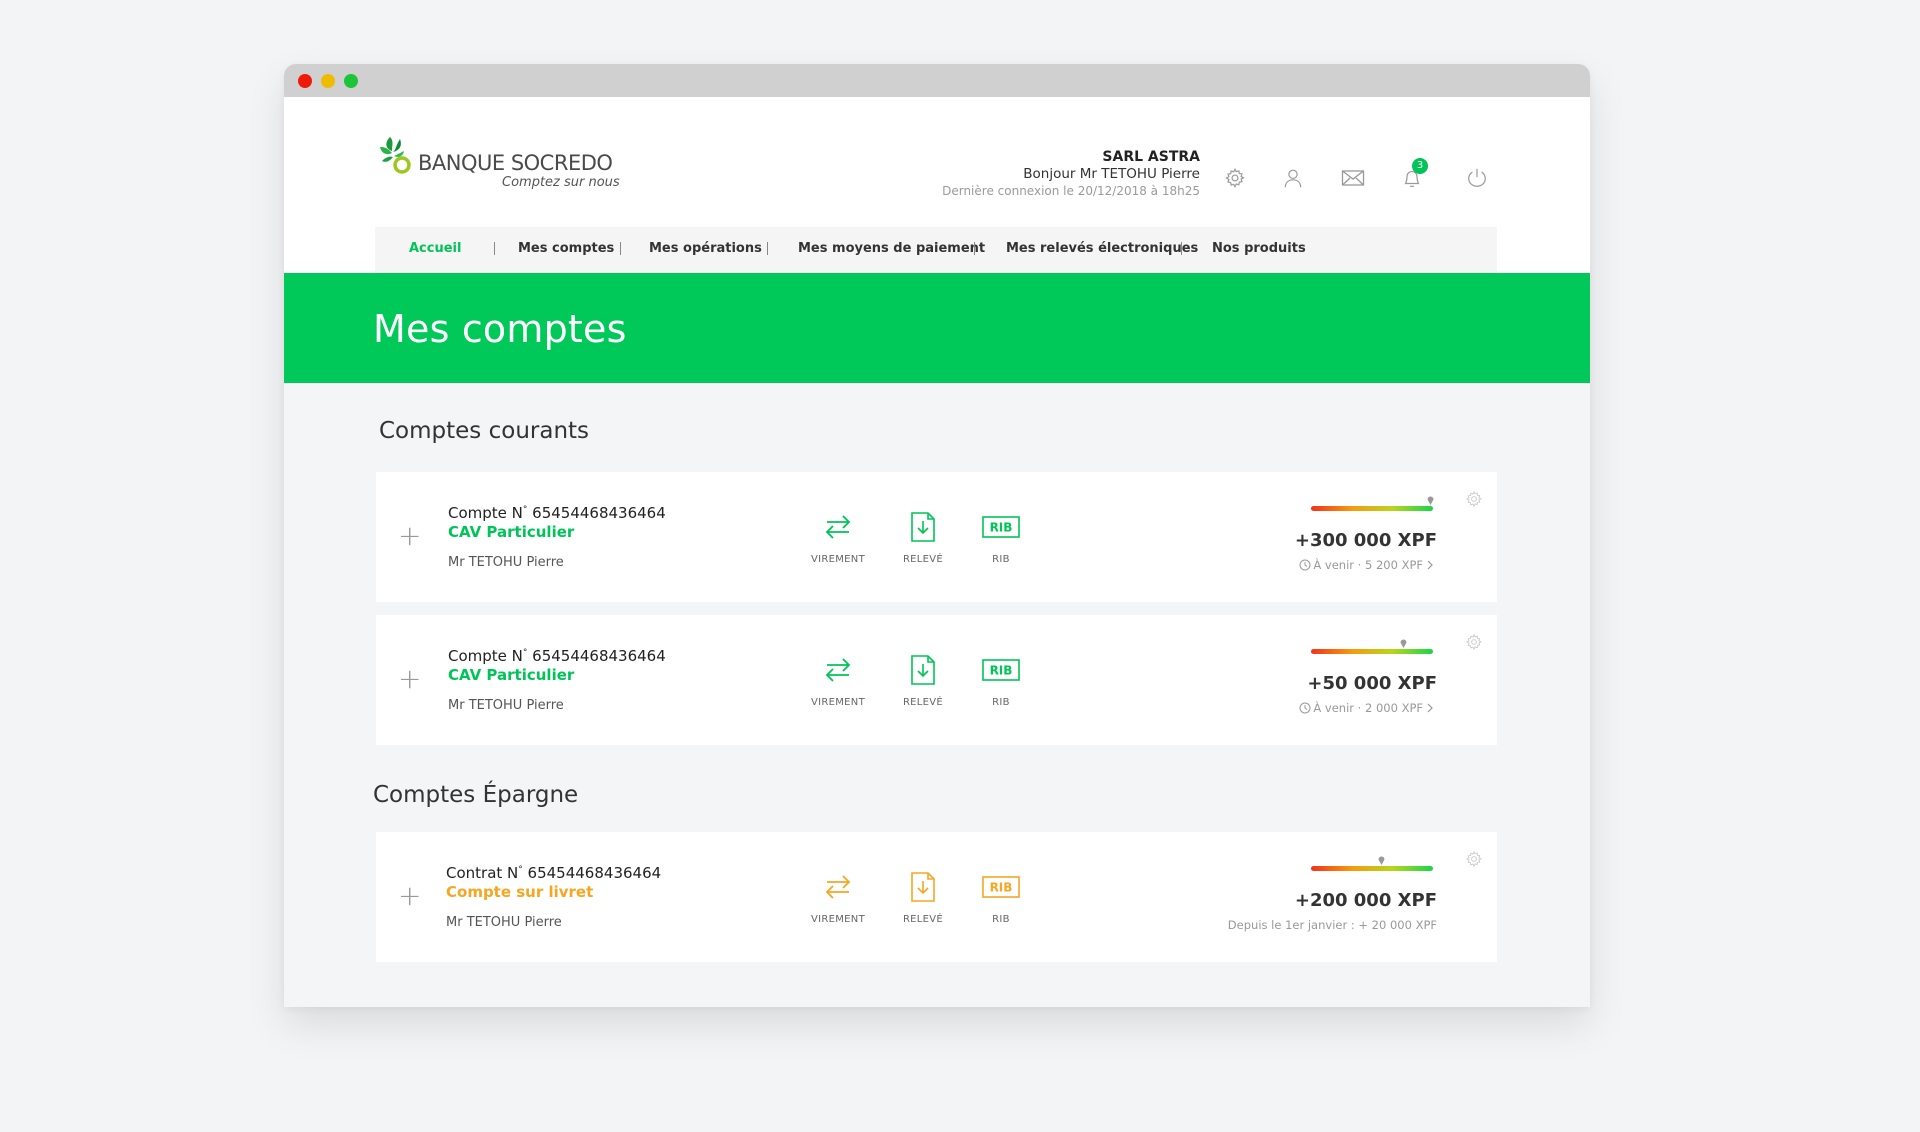 This screenshot has width=1920, height=1132. I want to click on rib-icon-text: RIB, so click(1001, 528).